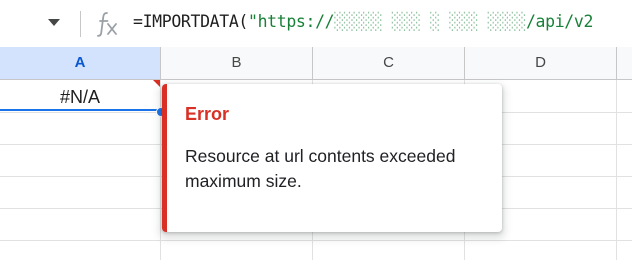  I want to click on column-header-row: A B C D, so click(316, 63).